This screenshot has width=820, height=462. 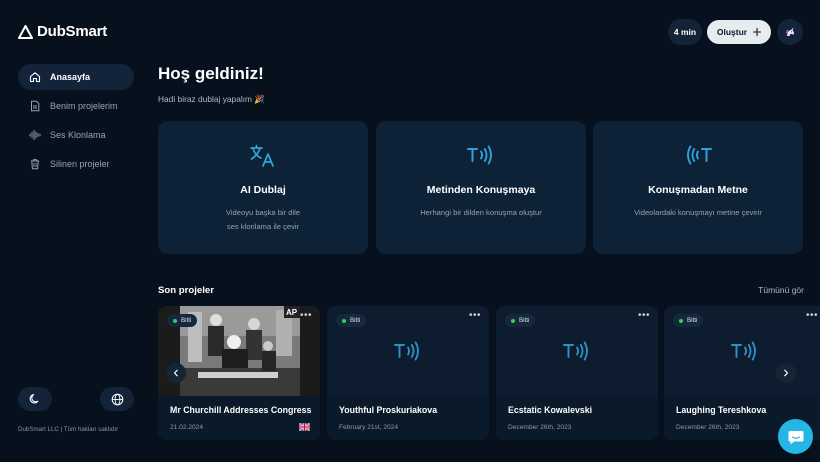 What do you see at coordinates (35, 77) in the screenshot?
I see `home-icon` at bounding box center [35, 77].